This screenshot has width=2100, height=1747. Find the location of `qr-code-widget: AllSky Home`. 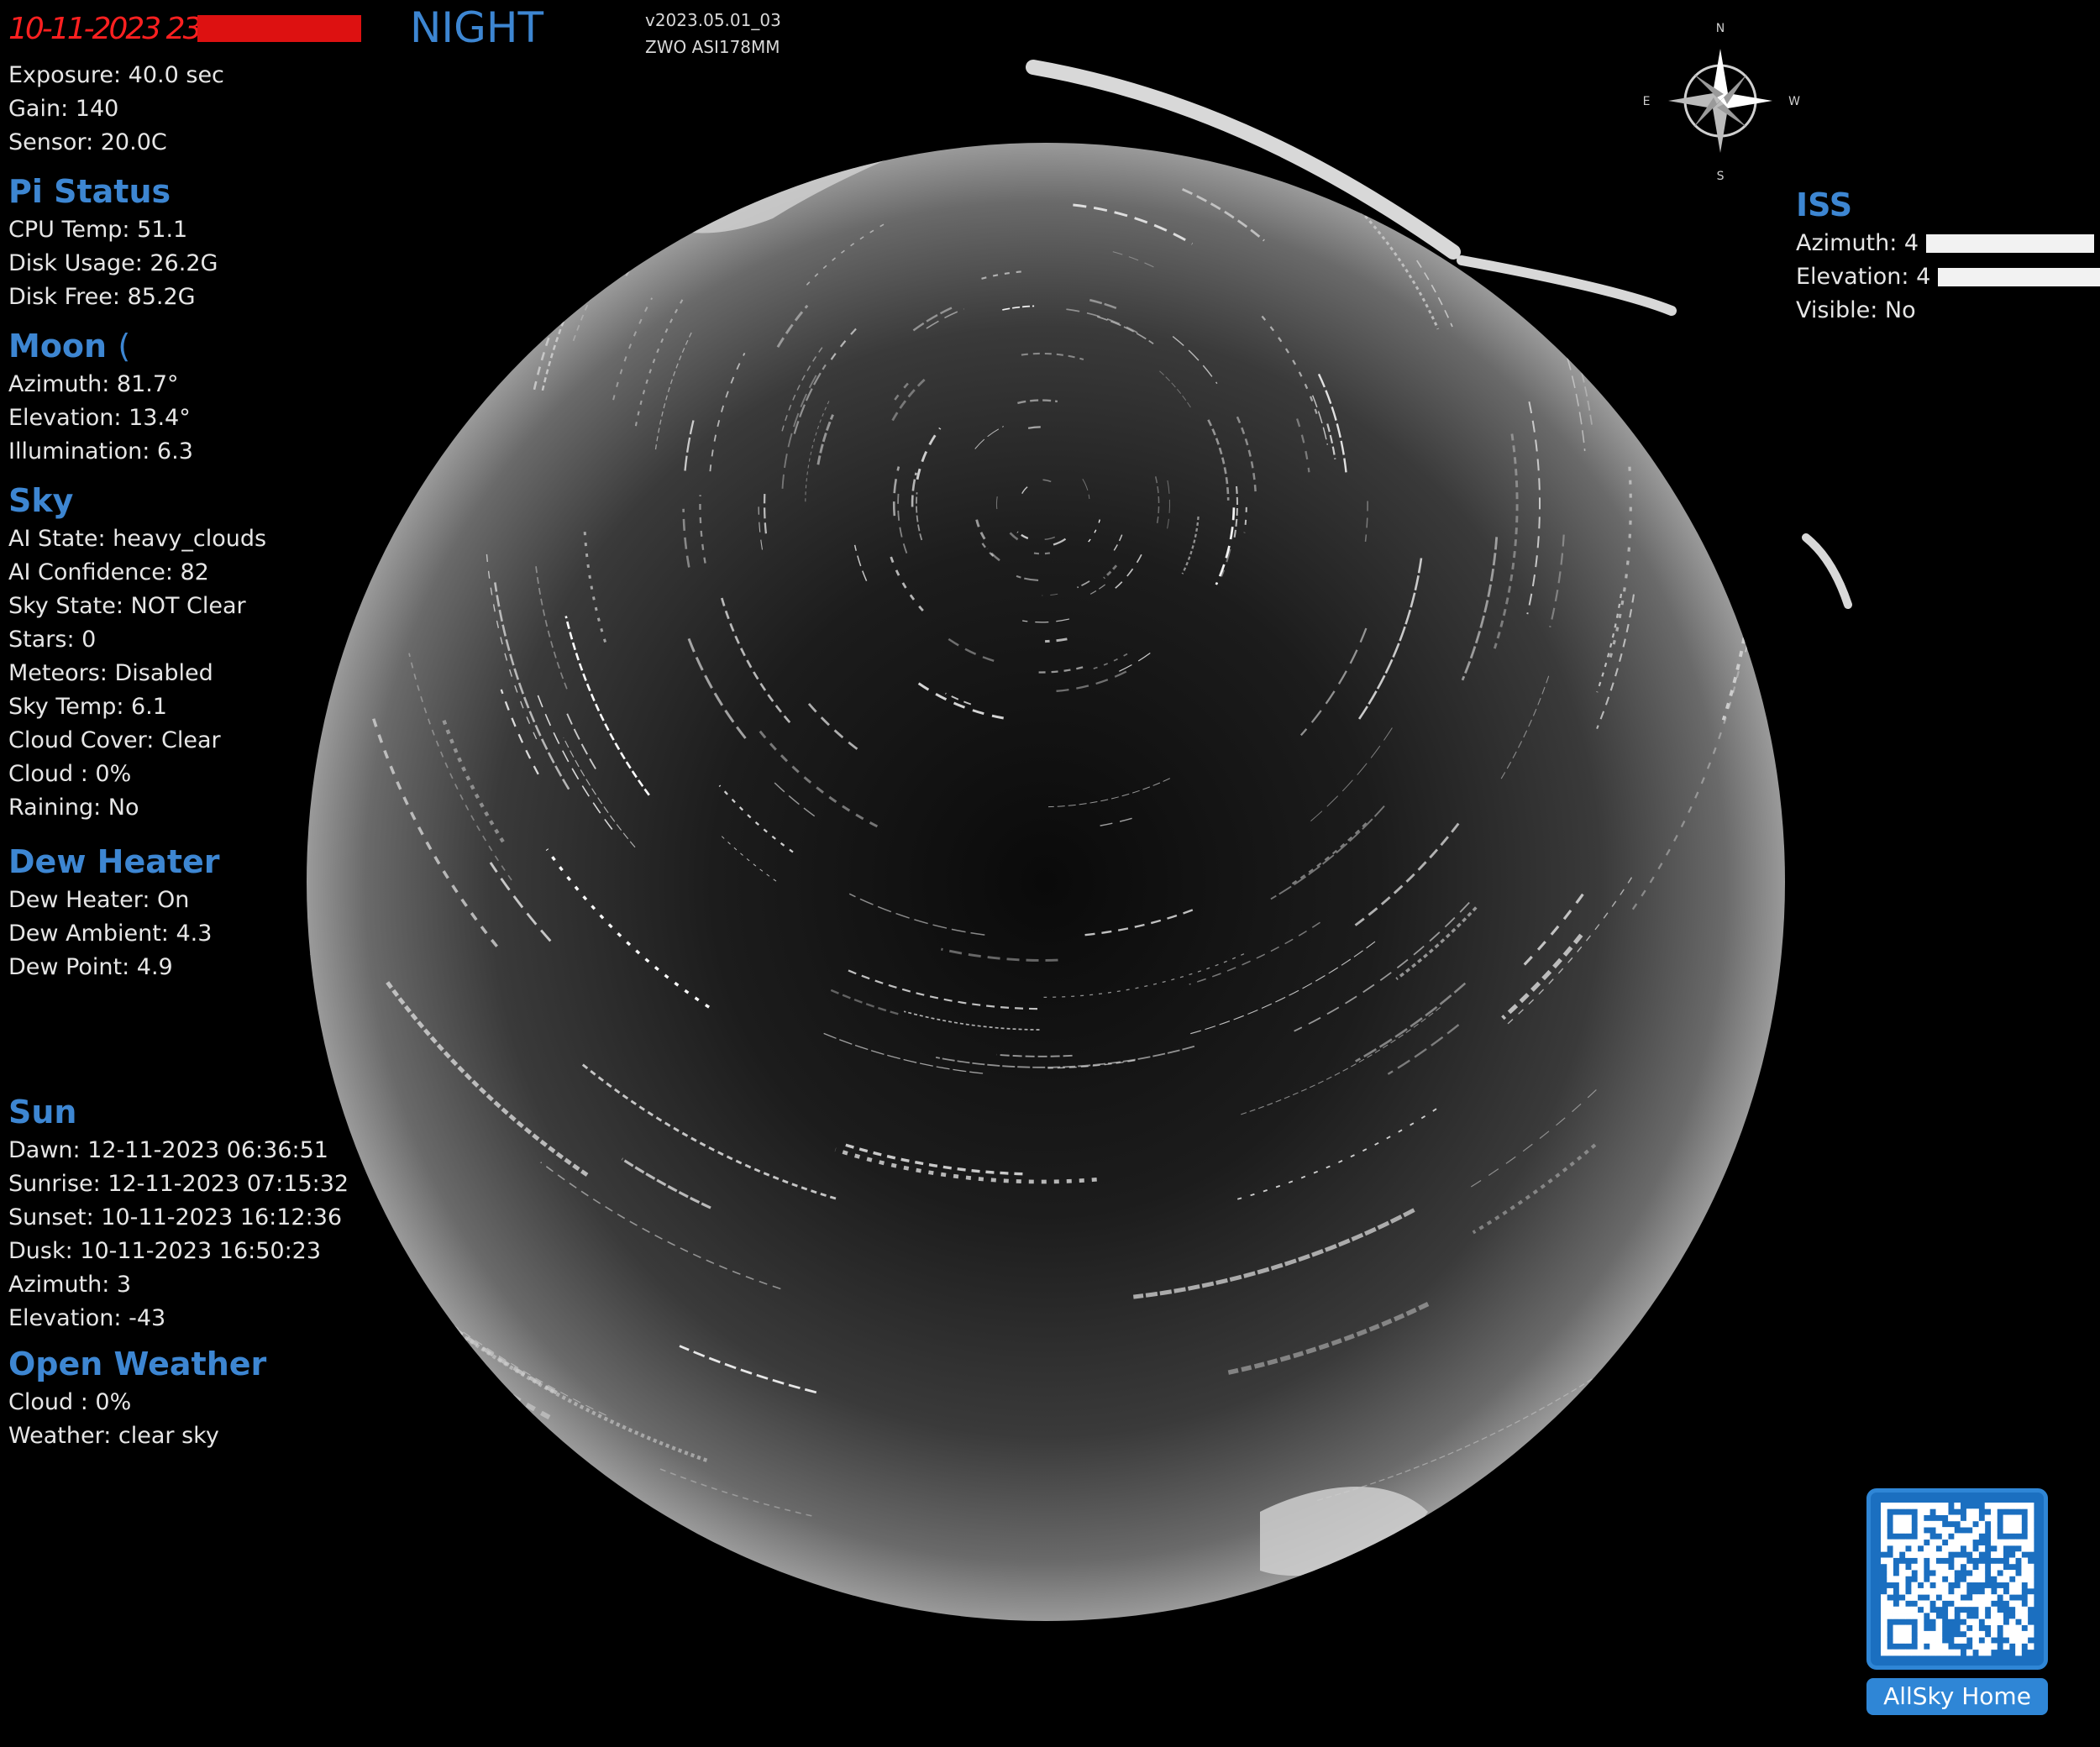

qr-code-widget: AllSky Home is located at coordinates (1957, 1601).